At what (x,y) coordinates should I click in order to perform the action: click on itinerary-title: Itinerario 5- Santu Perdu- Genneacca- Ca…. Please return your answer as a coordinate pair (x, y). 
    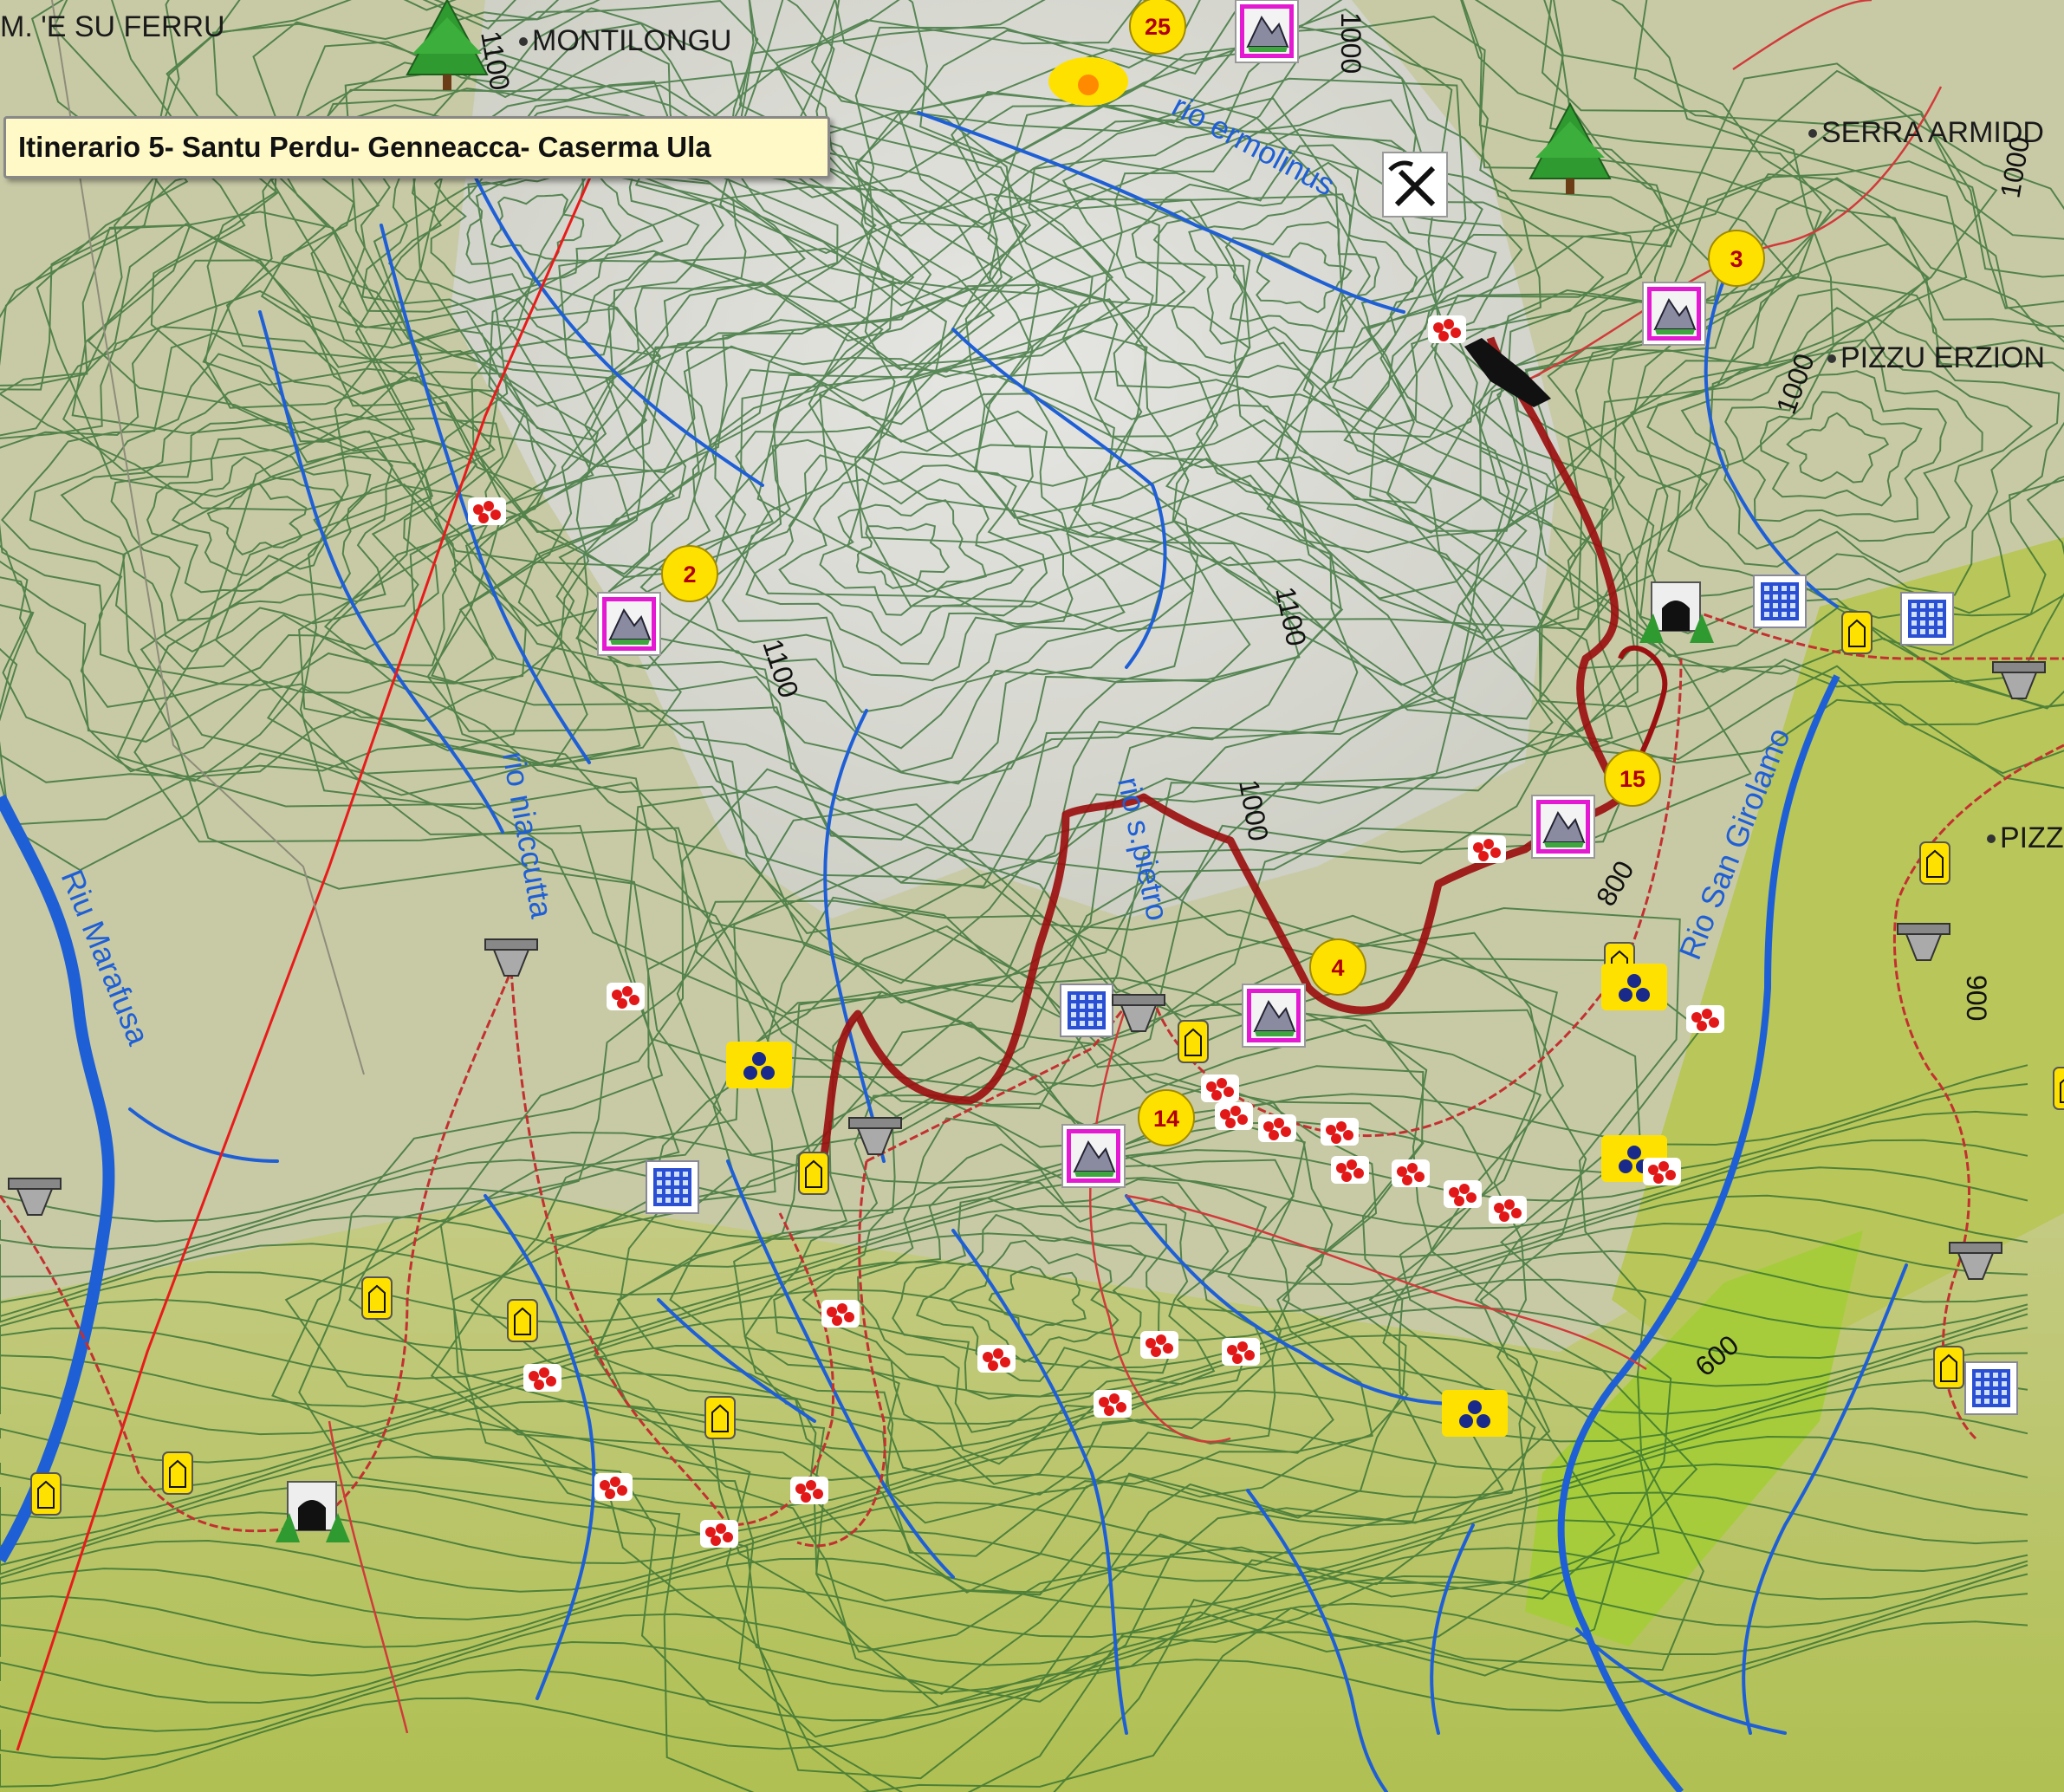
    Looking at the image, I should click on (416, 148).